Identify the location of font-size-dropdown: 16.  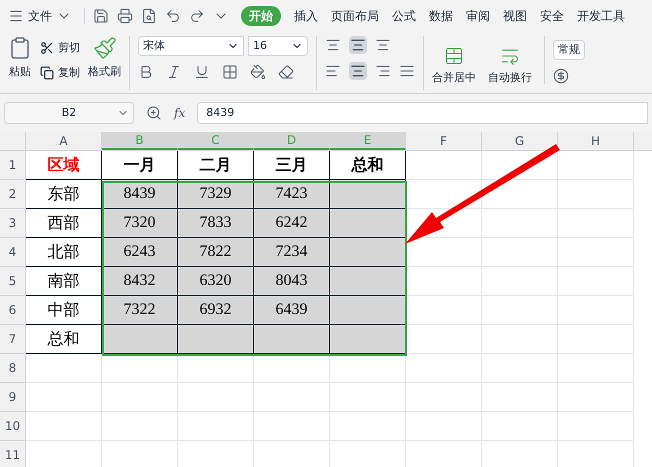
(278, 46).